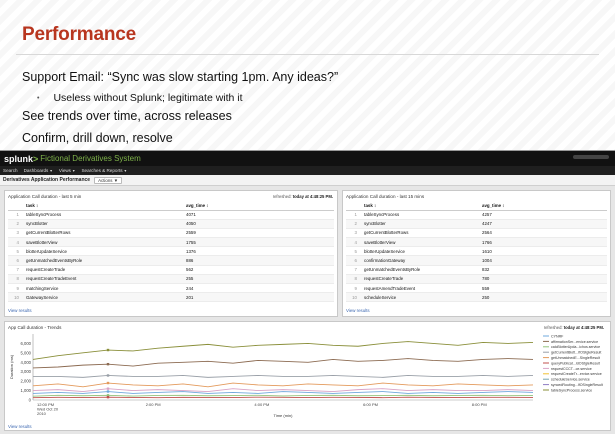 Image resolution: width=615 pixels, height=434 pixels. What do you see at coordinates (543, 242) in the screenshot?
I see `avg-time-cell: 1766` at bounding box center [543, 242].